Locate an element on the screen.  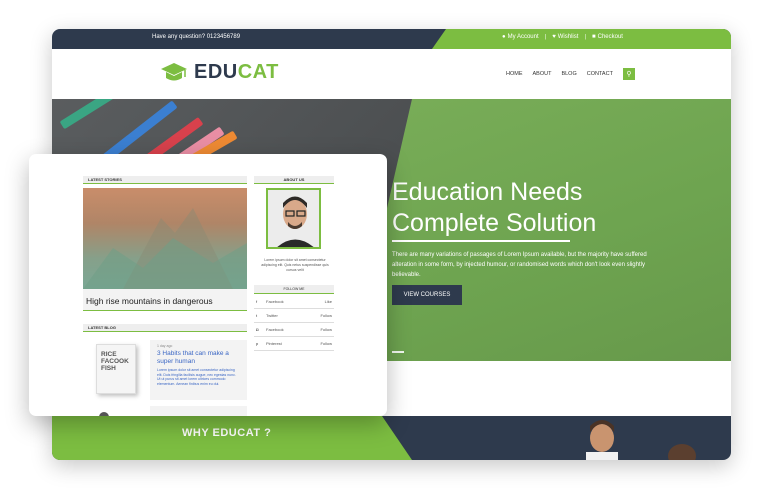
story-image is located at coordinates (165, 238).